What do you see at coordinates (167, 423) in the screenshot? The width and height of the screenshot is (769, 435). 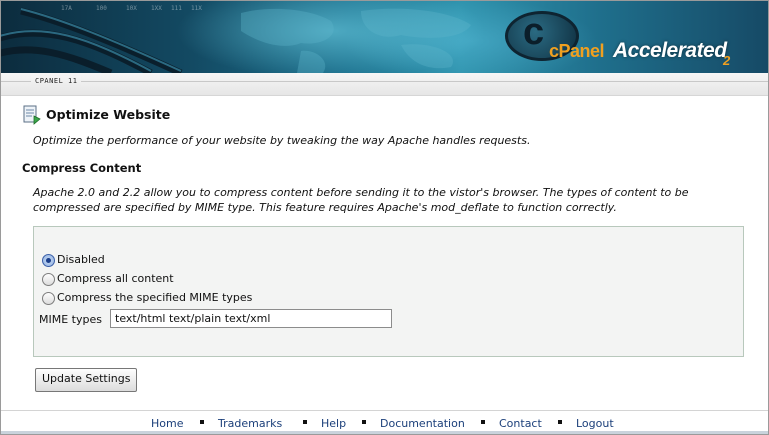 I see `footer-link-home: Home` at bounding box center [167, 423].